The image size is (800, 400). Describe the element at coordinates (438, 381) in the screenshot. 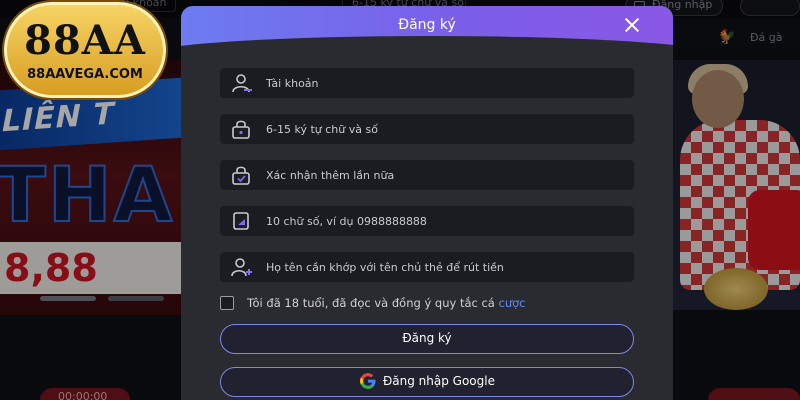

I see `google-button-label: Đăng nhập Google` at that location.